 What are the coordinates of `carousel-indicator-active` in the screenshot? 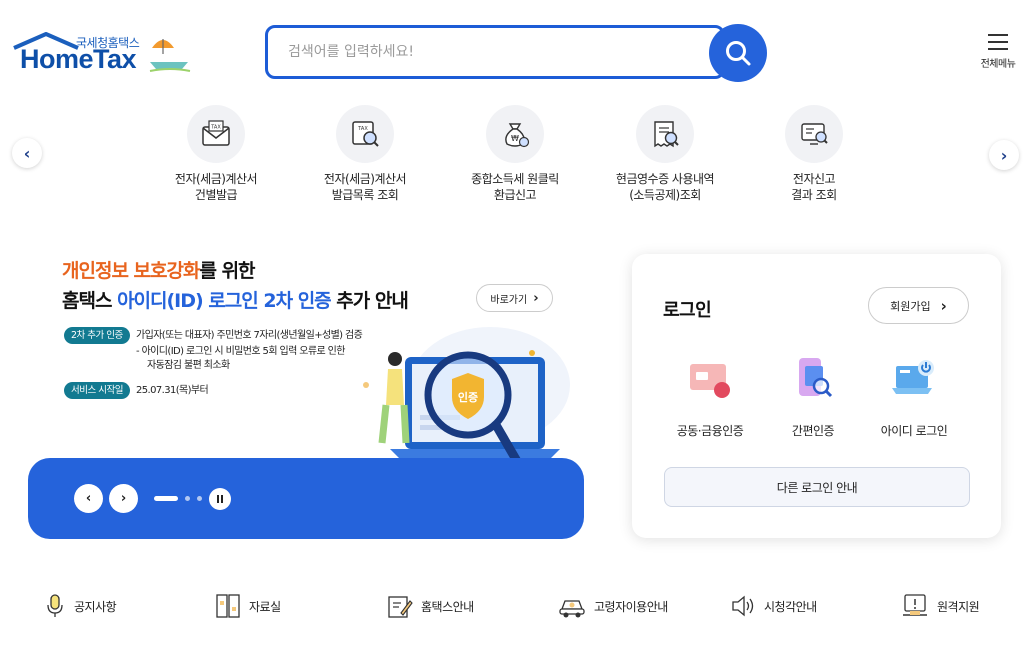 It's located at (166, 498).